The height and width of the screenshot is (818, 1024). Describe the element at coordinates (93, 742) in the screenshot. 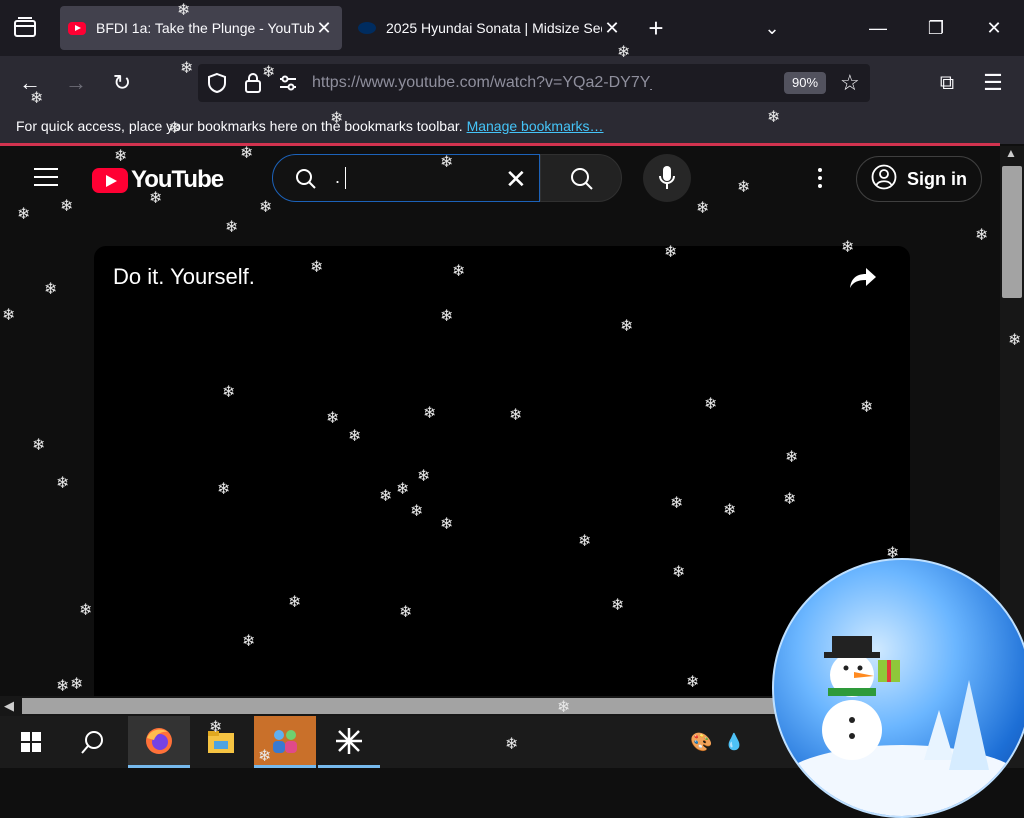

I see `taskbar-search-button` at that location.